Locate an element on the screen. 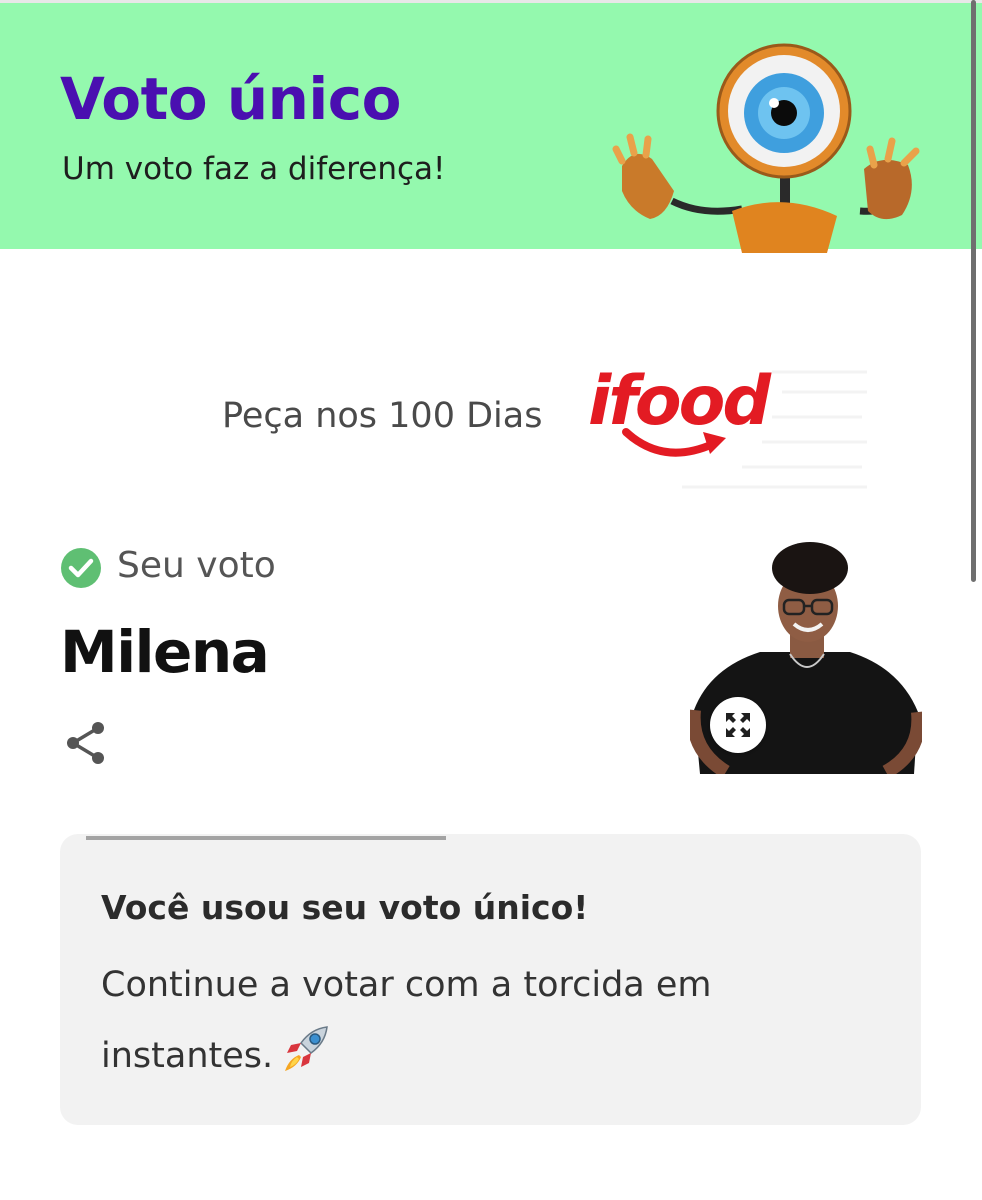 Image resolution: width=982 pixels, height=1200 pixels. ifood-logo: ifood is located at coordinates (729, 429).